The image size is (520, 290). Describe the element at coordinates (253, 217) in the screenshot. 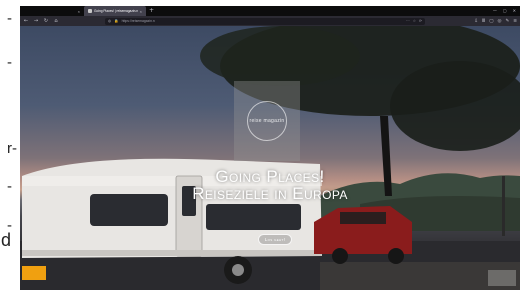

I see `caravan-window` at that location.